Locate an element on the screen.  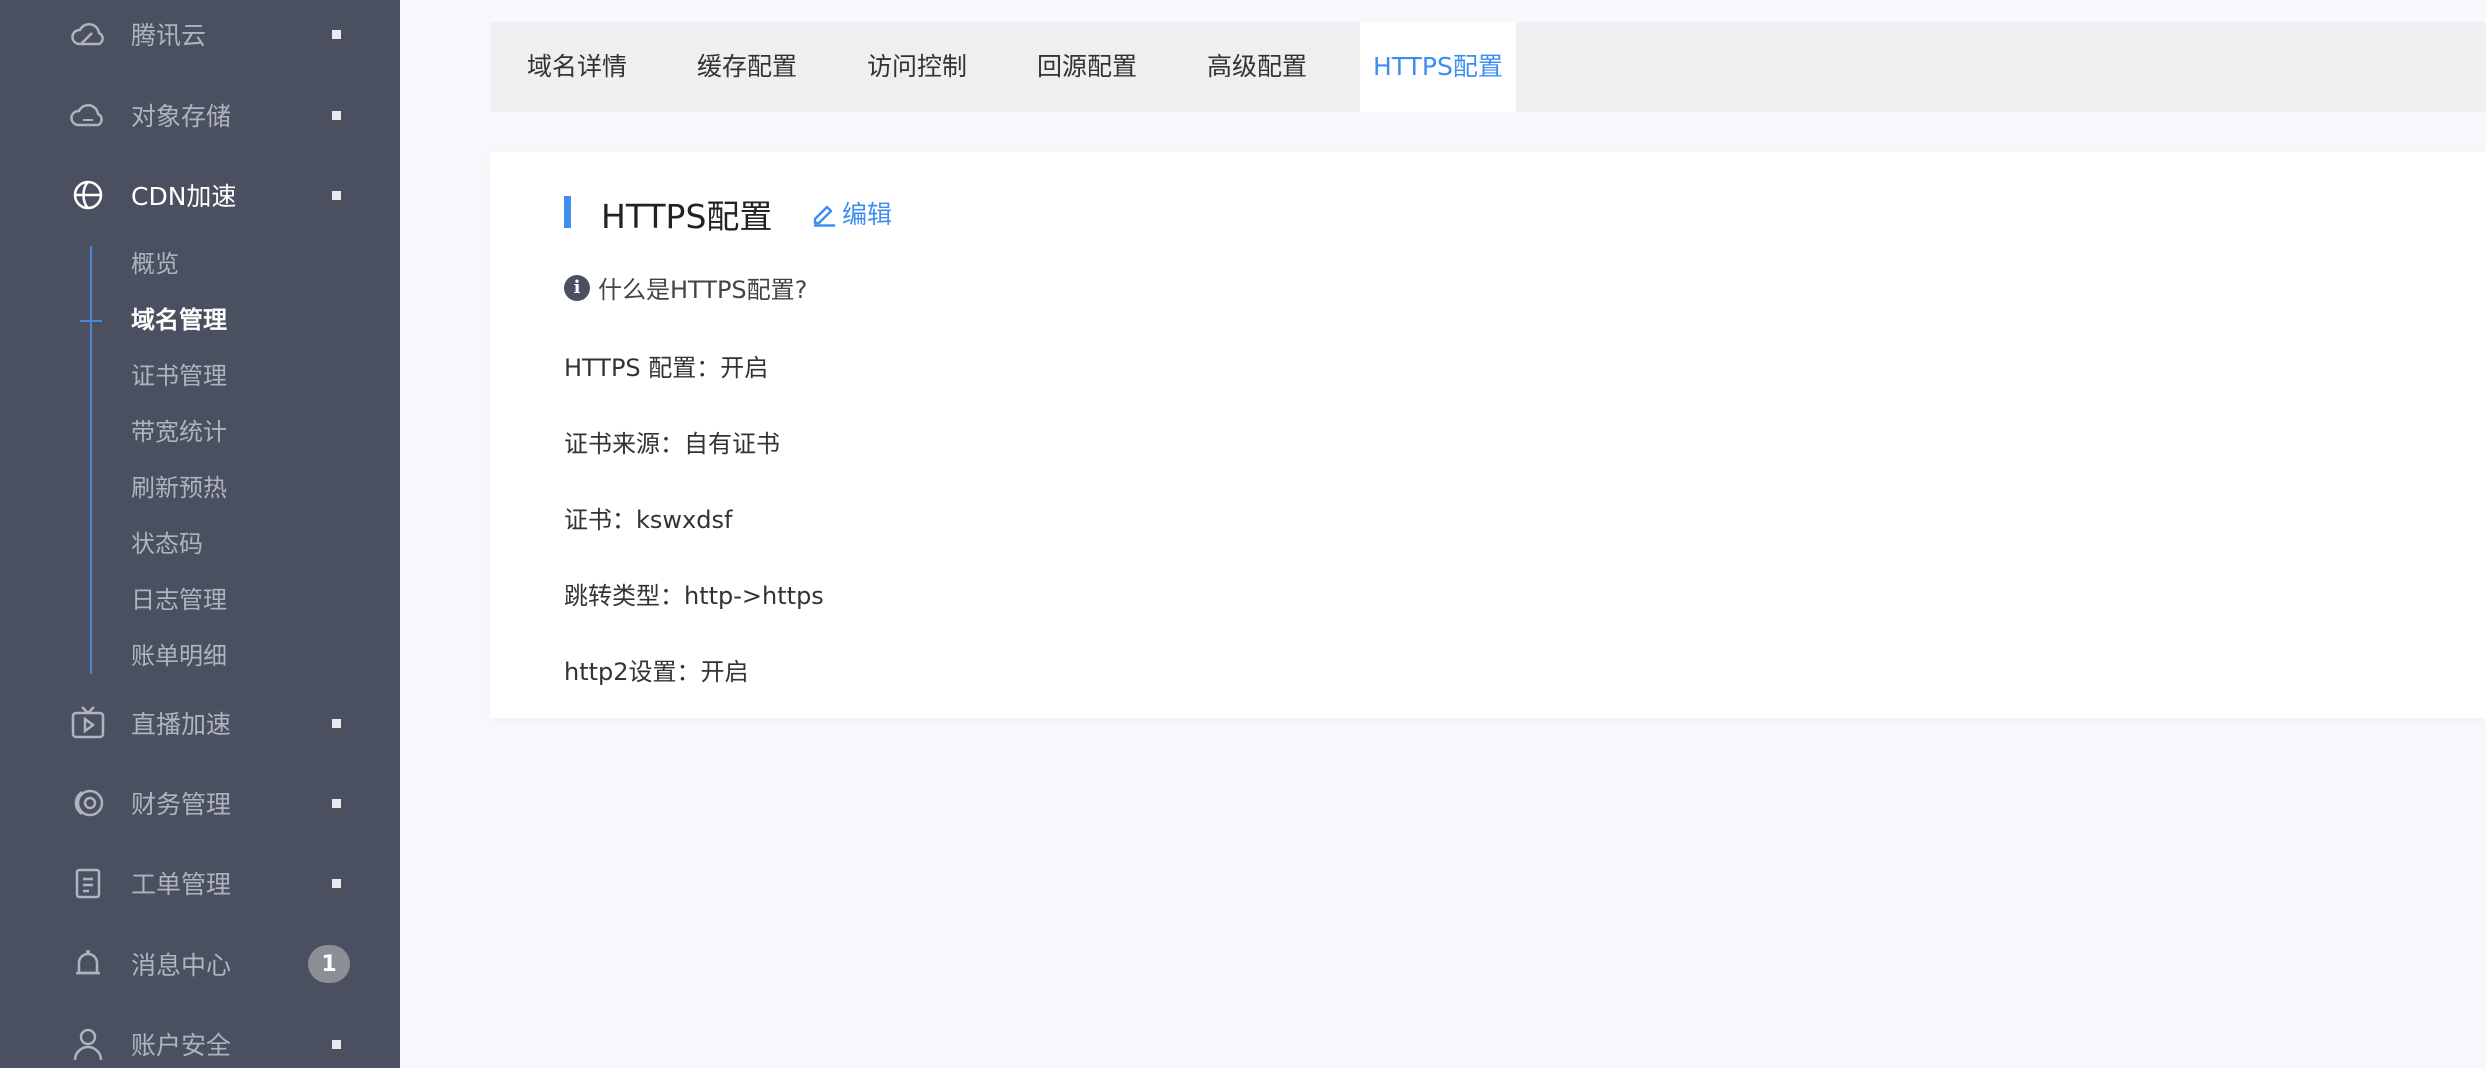
sidebar-item-label: 财务管理 is located at coordinates (181, 804).